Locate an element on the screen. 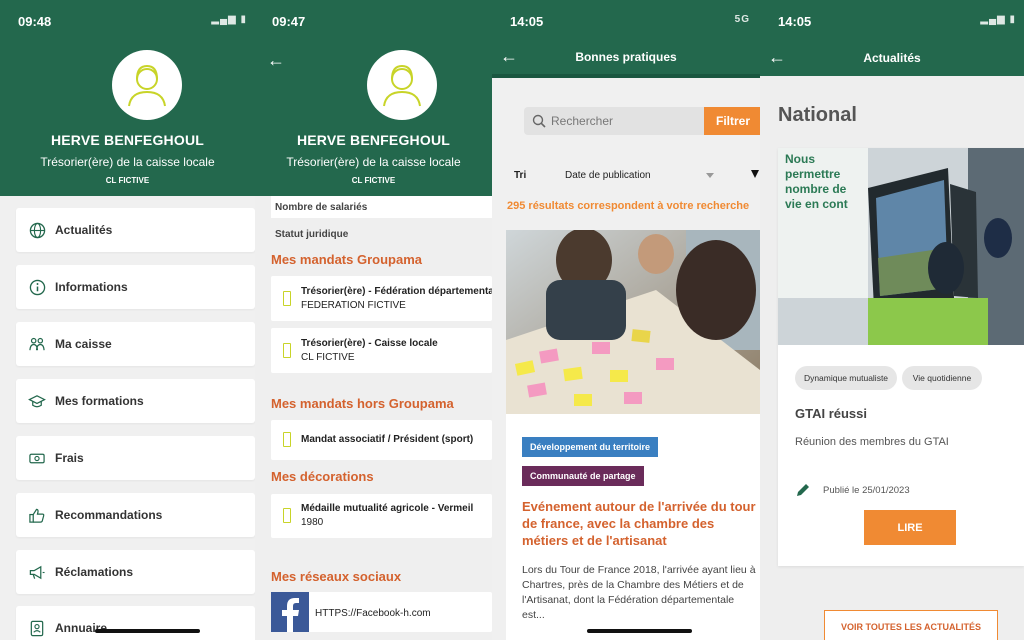  graduation-cap-icon is located at coordinates (37, 401).